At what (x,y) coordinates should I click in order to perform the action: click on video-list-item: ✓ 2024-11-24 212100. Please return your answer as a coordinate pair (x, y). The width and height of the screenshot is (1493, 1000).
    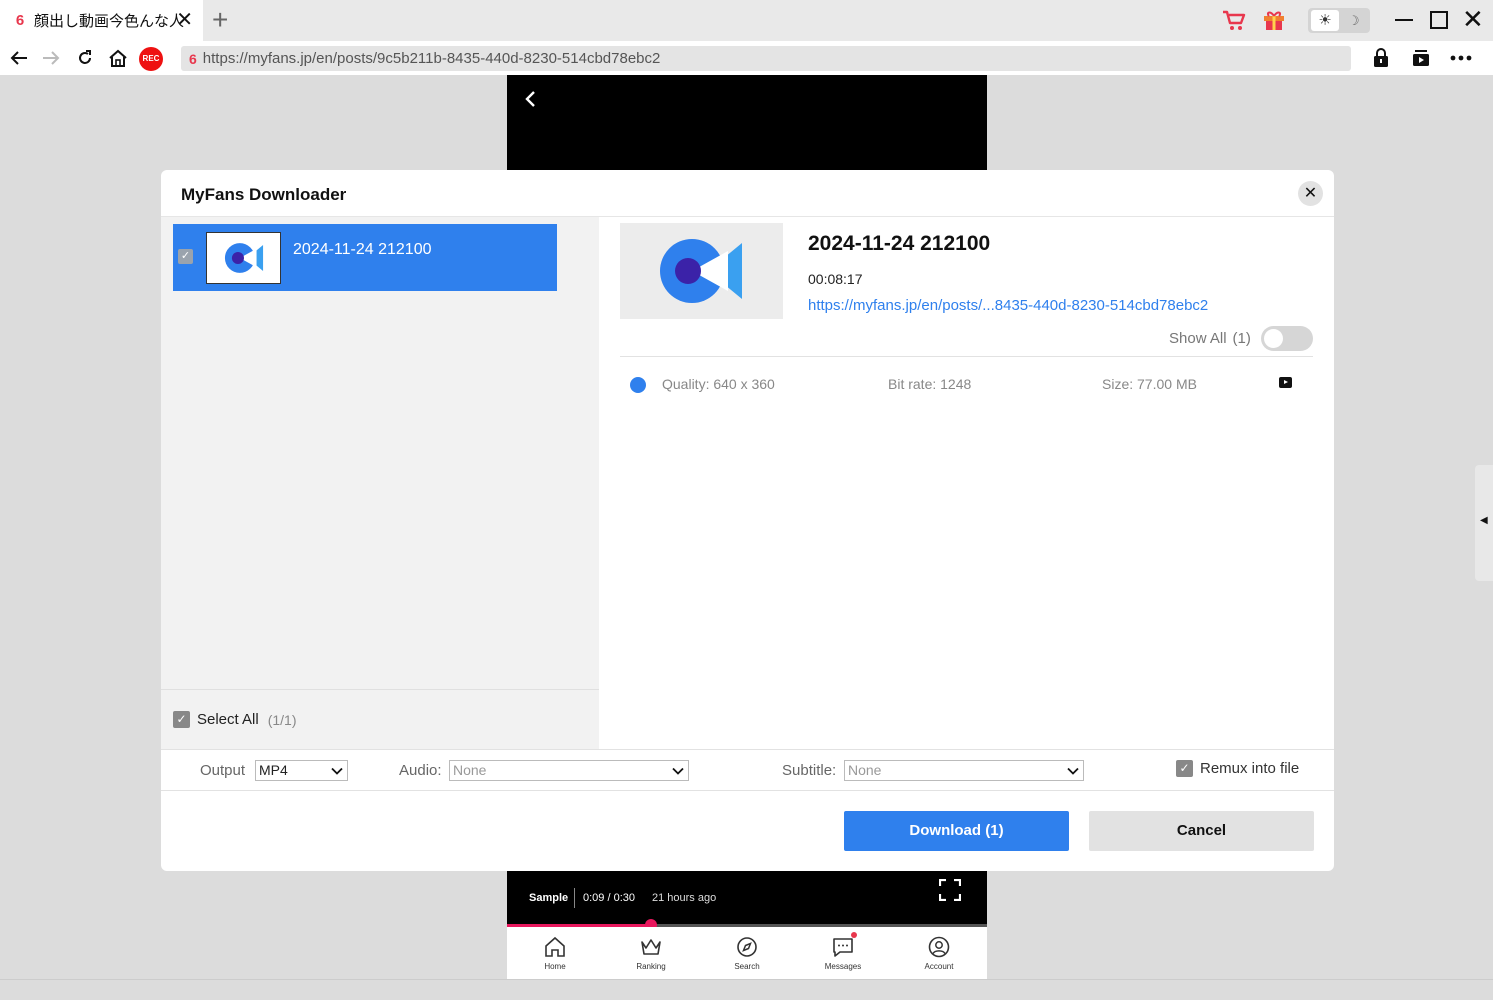
    Looking at the image, I should click on (365, 257).